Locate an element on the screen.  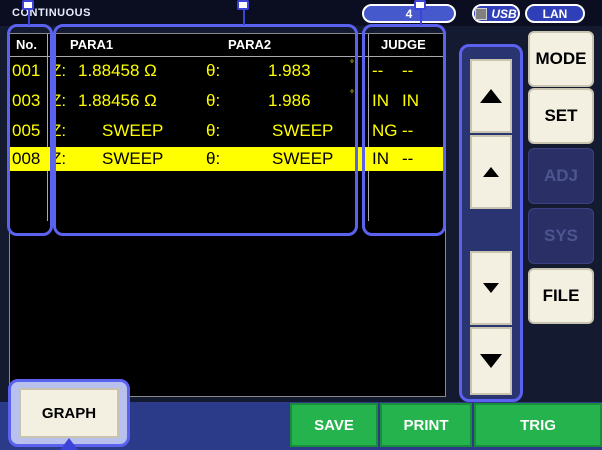
set-label: SET is located at coordinates (561, 115).